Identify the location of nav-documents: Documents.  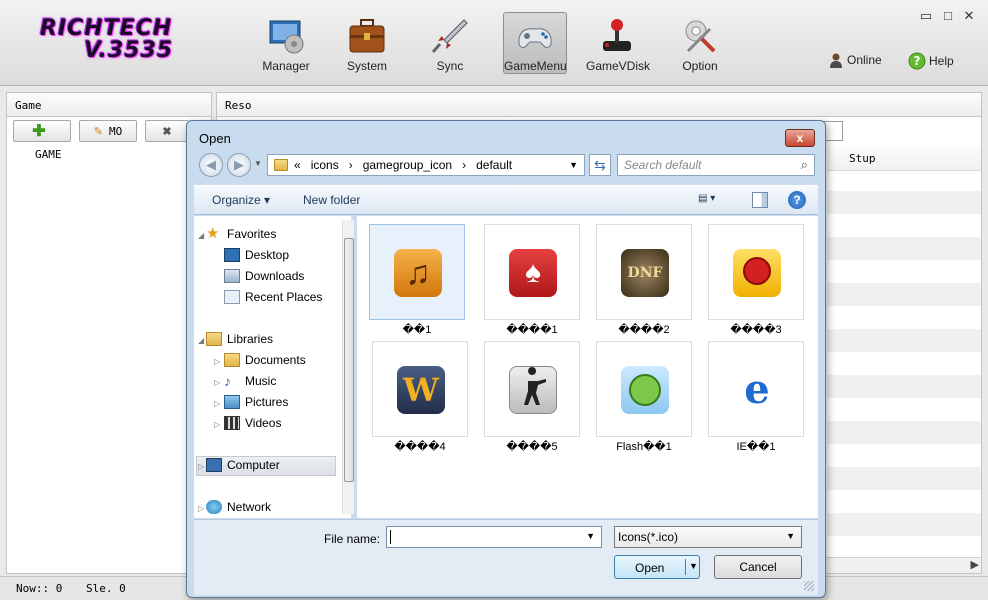
(265, 360).